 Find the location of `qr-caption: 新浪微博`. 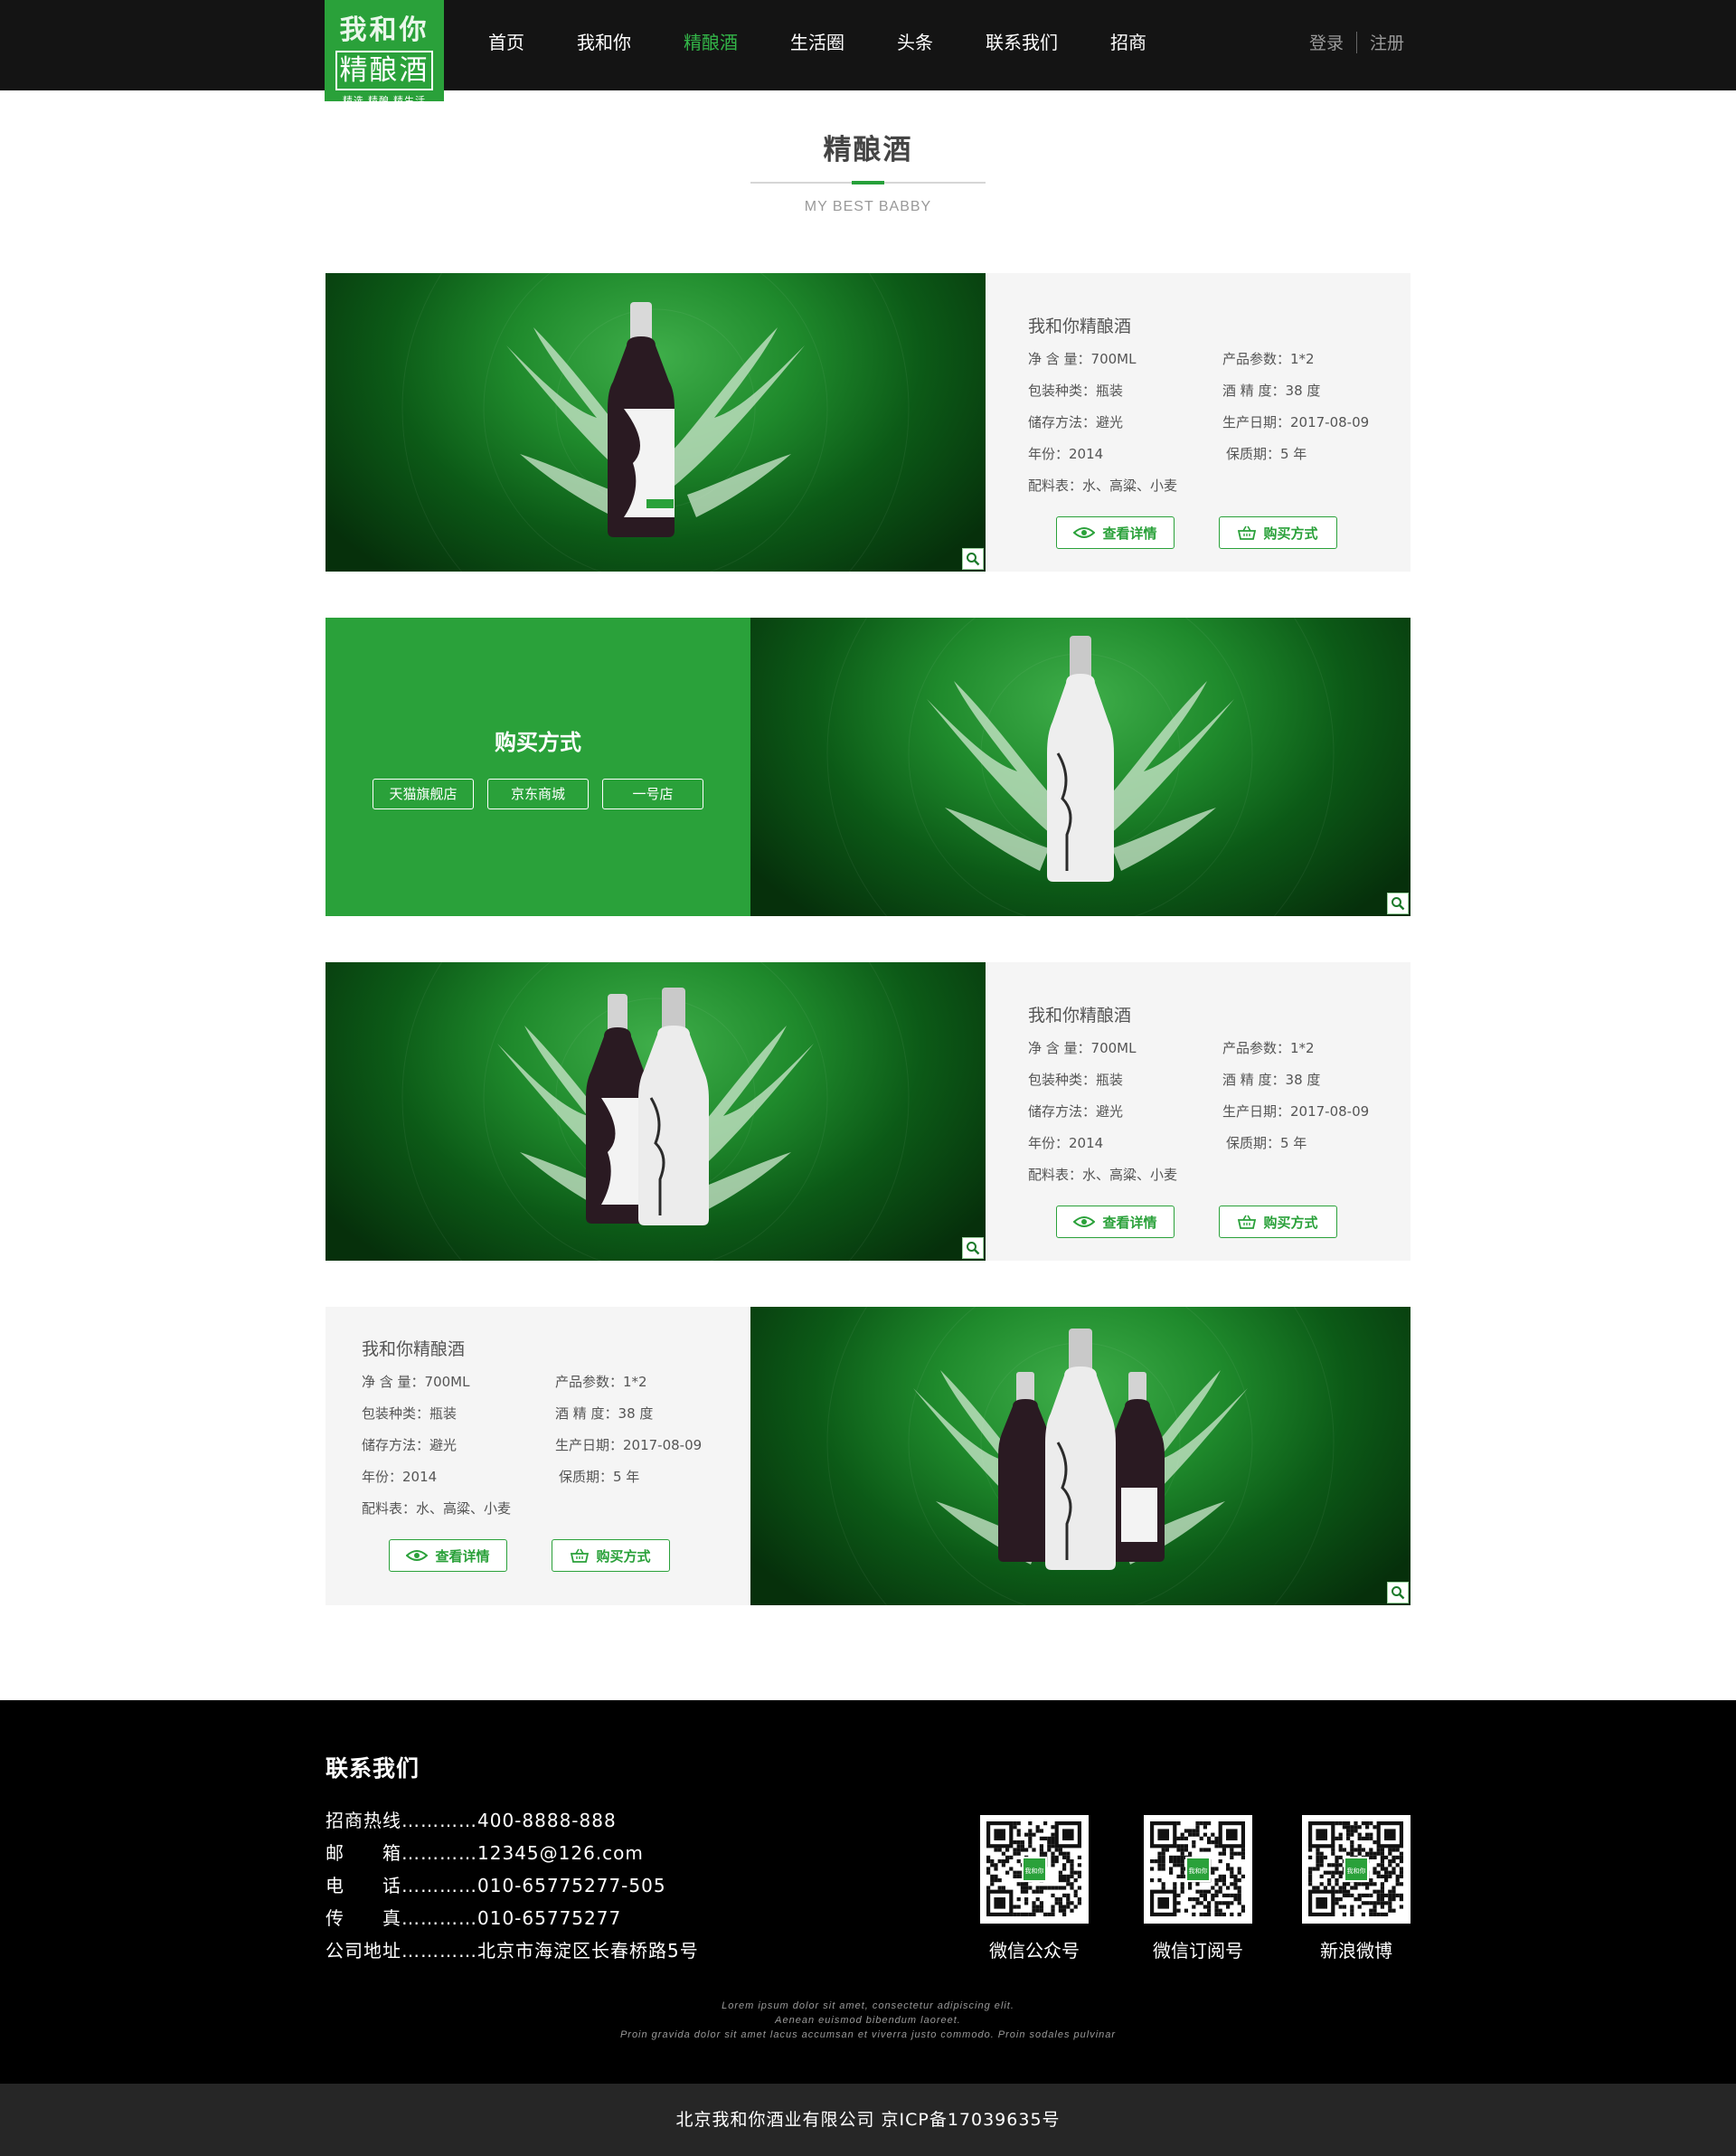

qr-caption: 新浪微博 is located at coordinates (1356, 1951).